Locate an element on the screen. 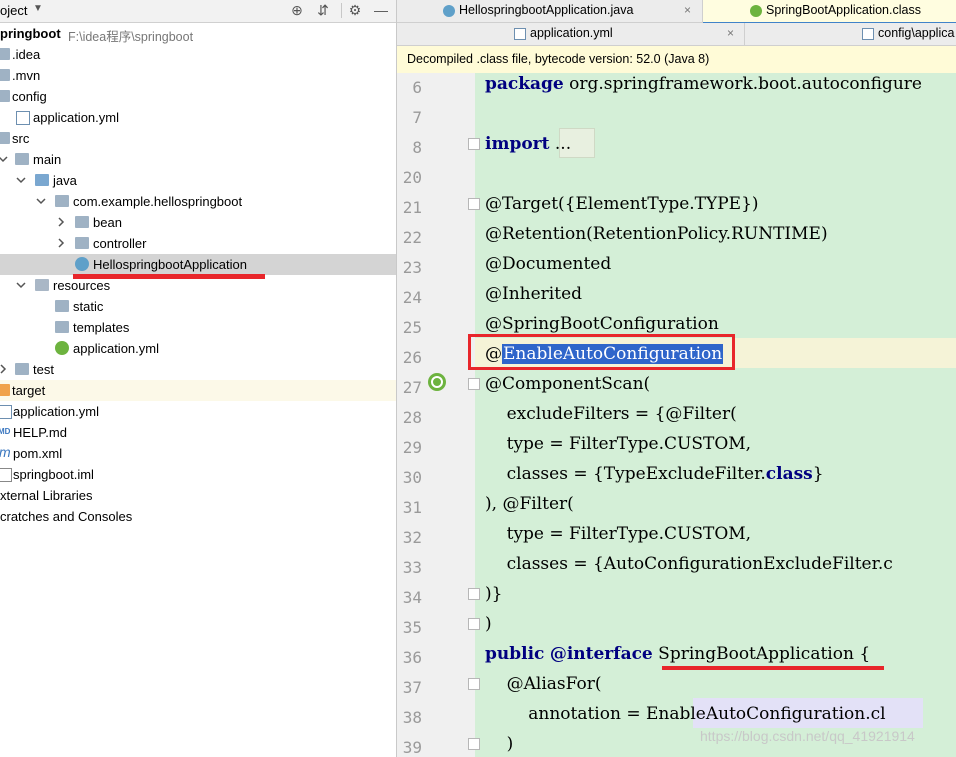 The image size is (956, 757). code-line: @AliasFor( is located at coordinates (543, 684).